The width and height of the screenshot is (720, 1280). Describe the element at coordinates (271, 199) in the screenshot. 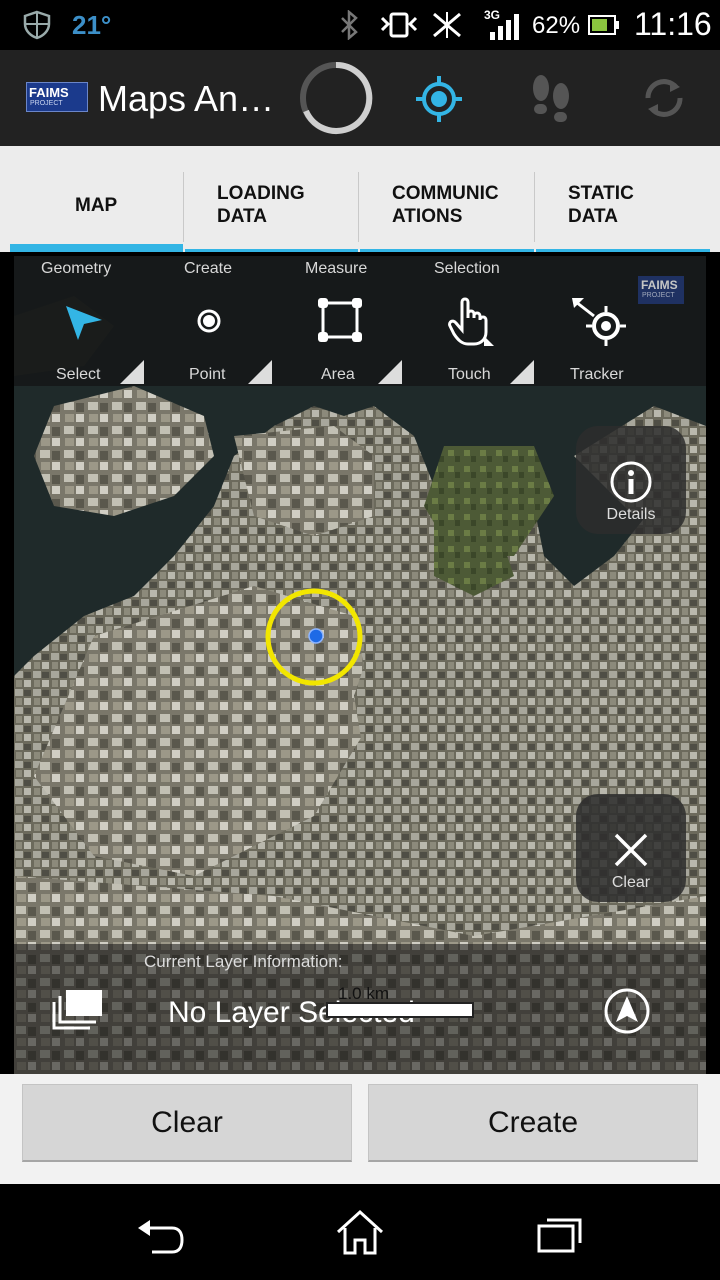

I see `tab-loading-data: LOADING DATA` at that location.